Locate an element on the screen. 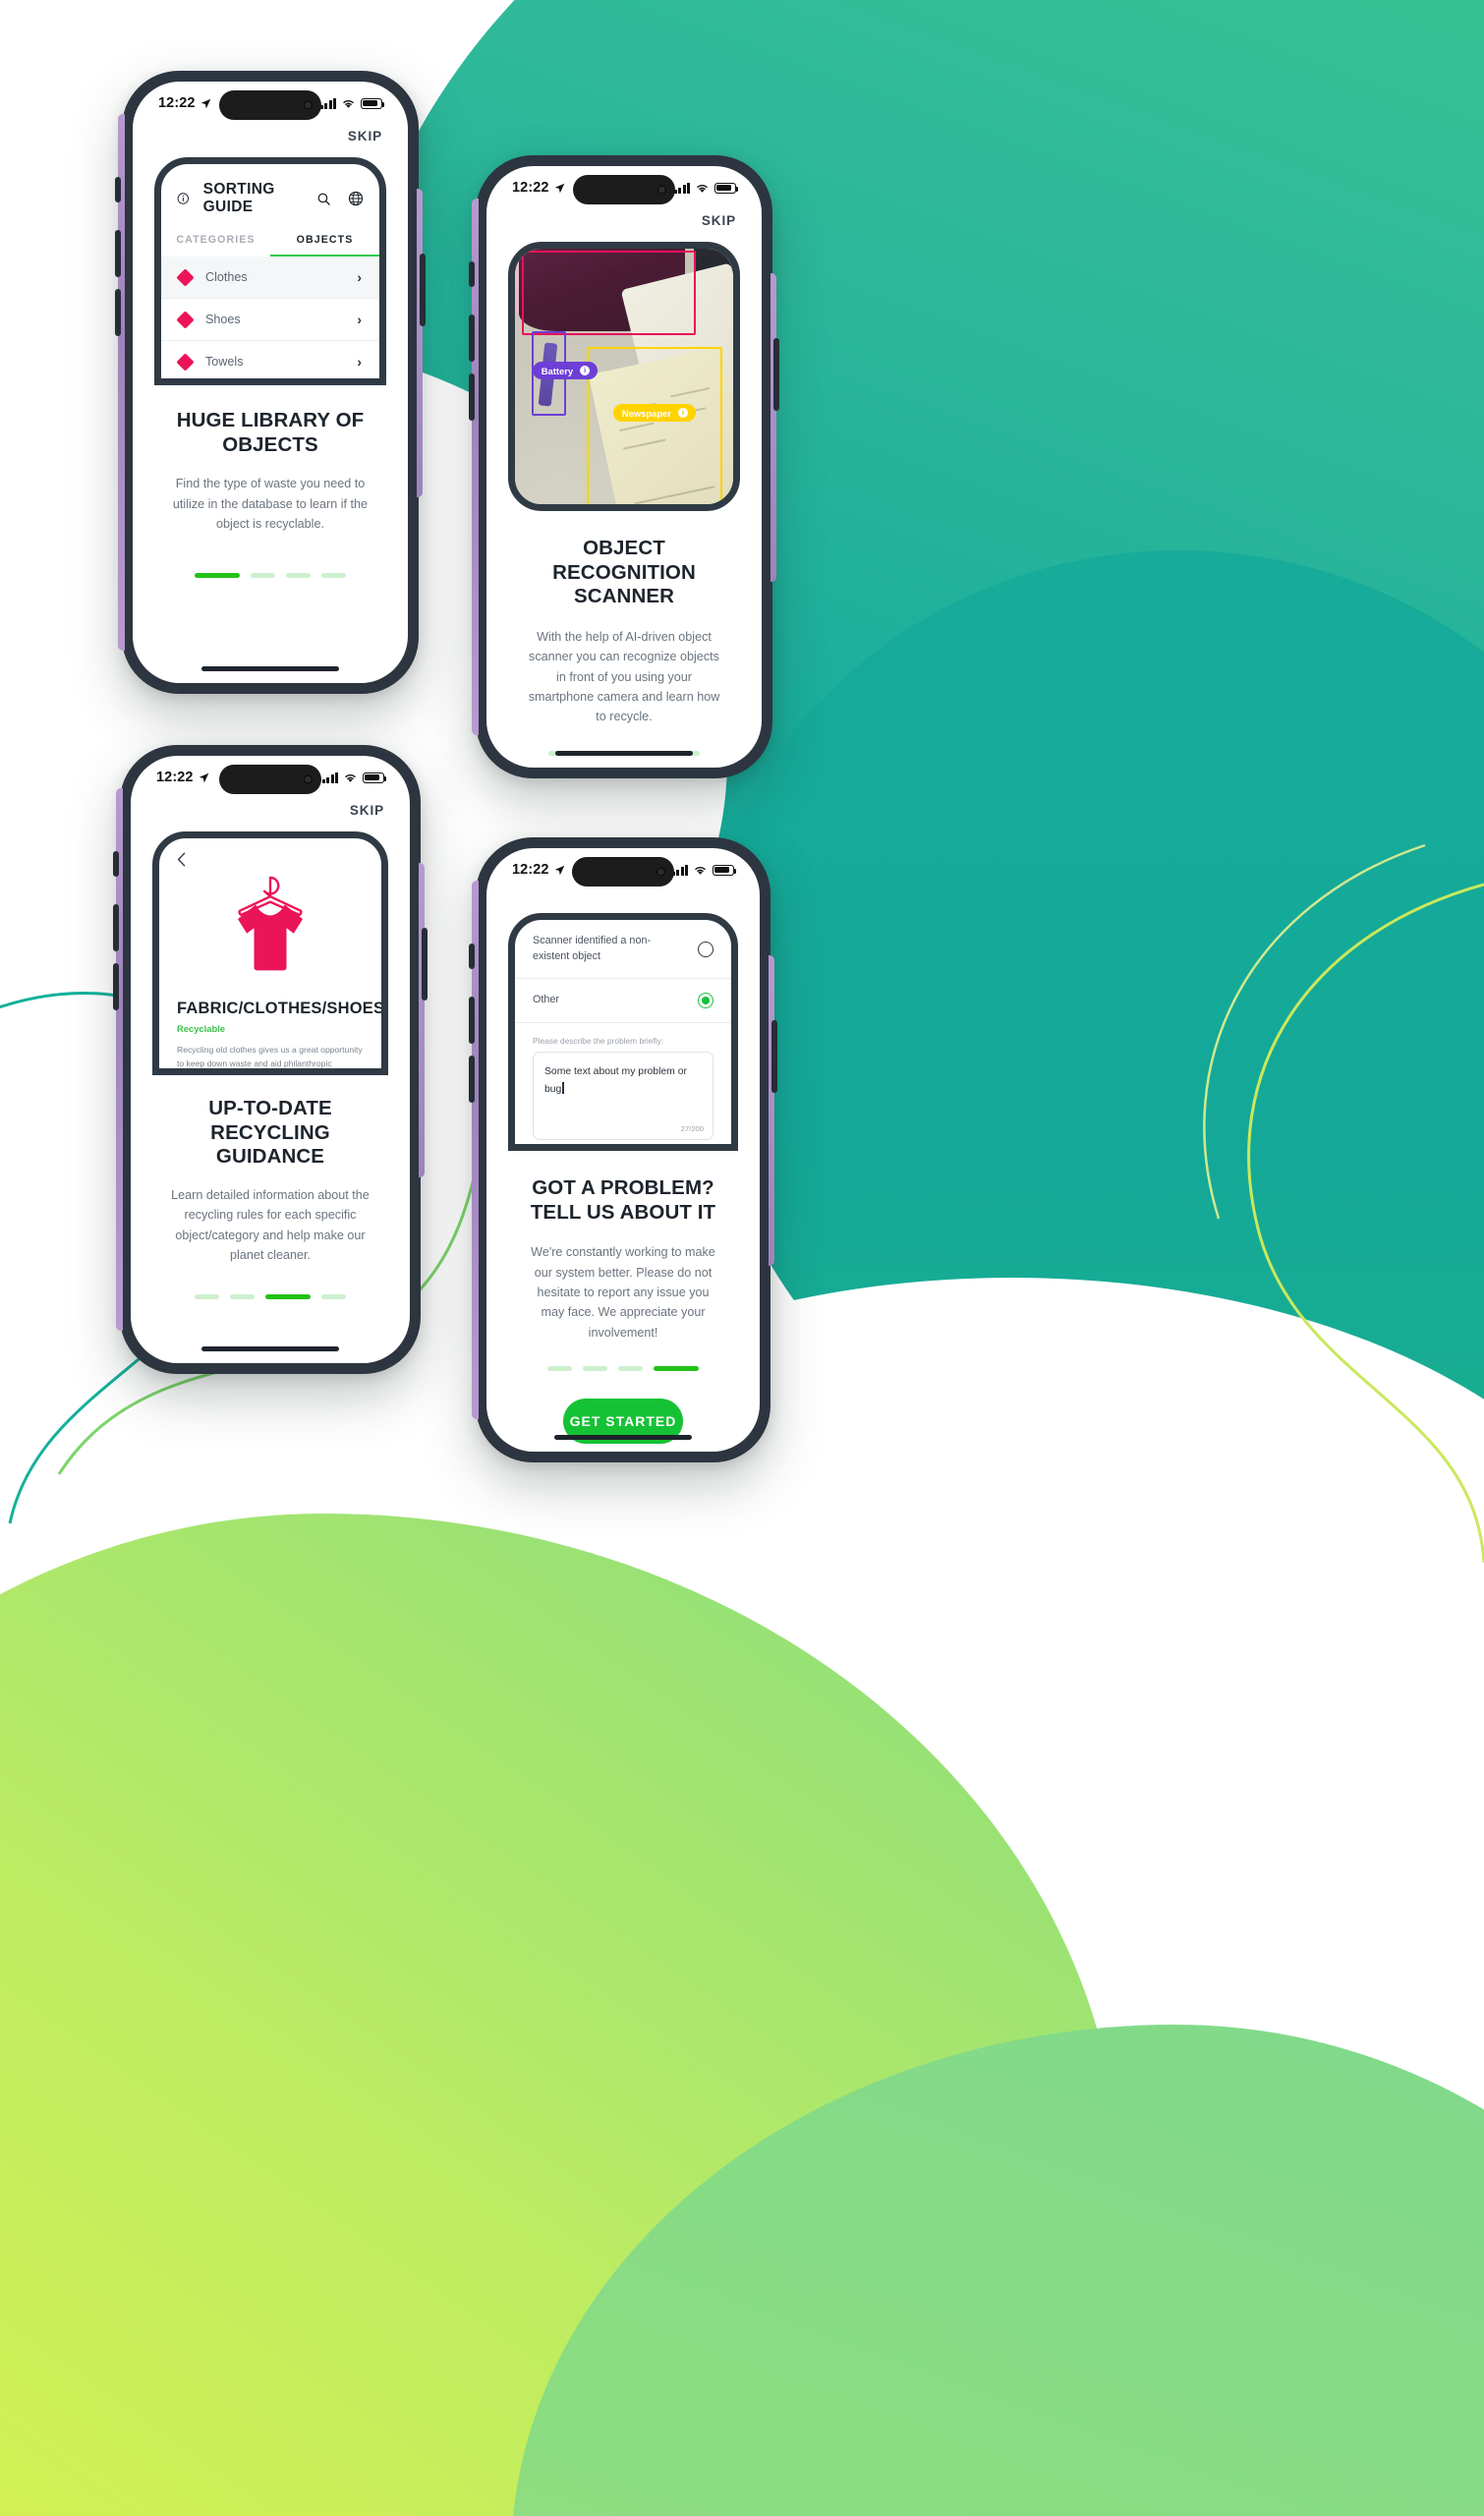 The height and width of the screenshot is (2516, 1484). camera-viewfinder: Battery i Newspaper i FOUND 3 OBJECTS is located at coordinates (624, 376).